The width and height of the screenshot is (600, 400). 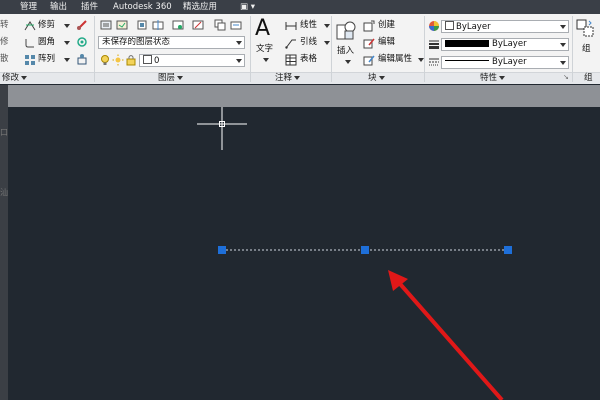 What do you see at coordinates (89, 7) in the screenshot?
I see `menu-plugins: 插件` at bounding box center [89, 7].